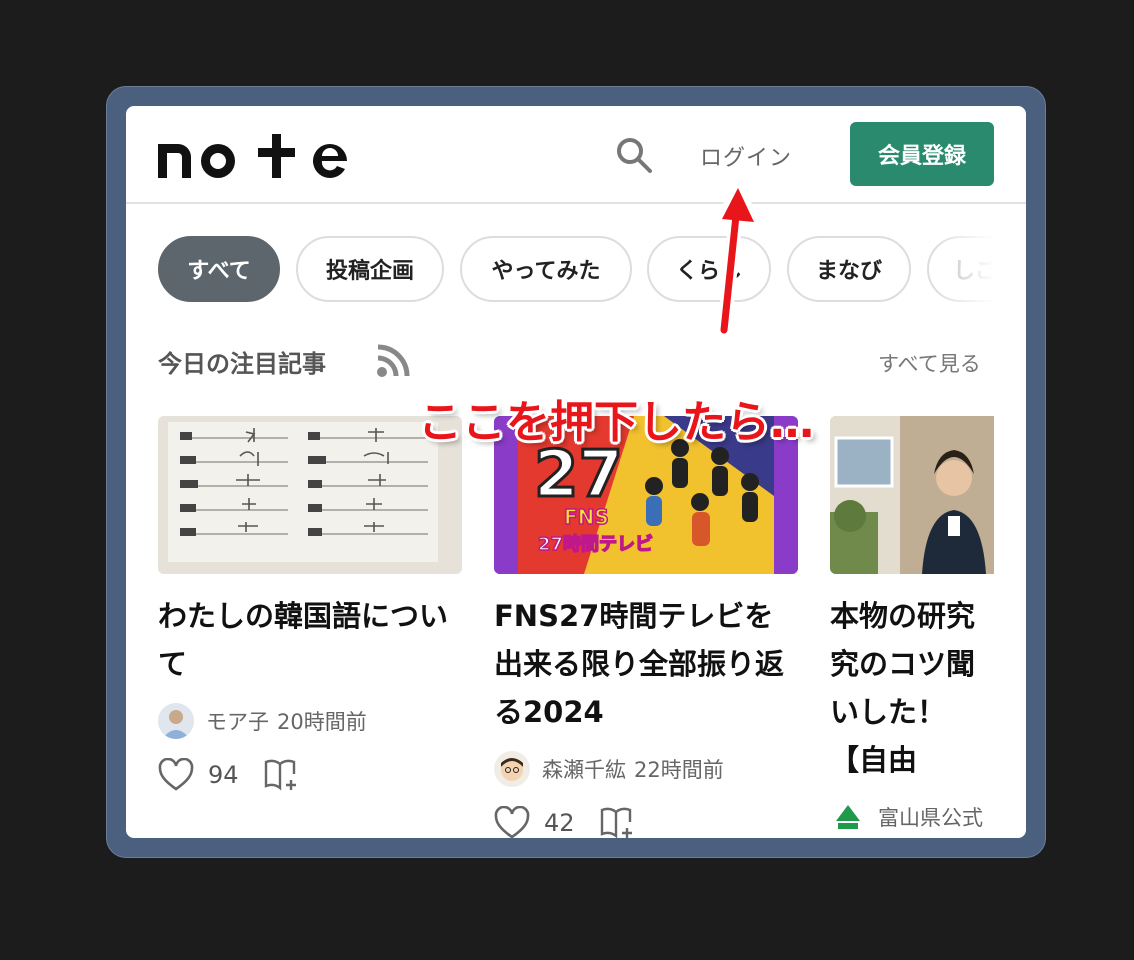 This screenshot has width=1134, height=960. I want to click on article-title: FNS27時間テレビを出来る限り全部振り返る2024, so click(646, 664).